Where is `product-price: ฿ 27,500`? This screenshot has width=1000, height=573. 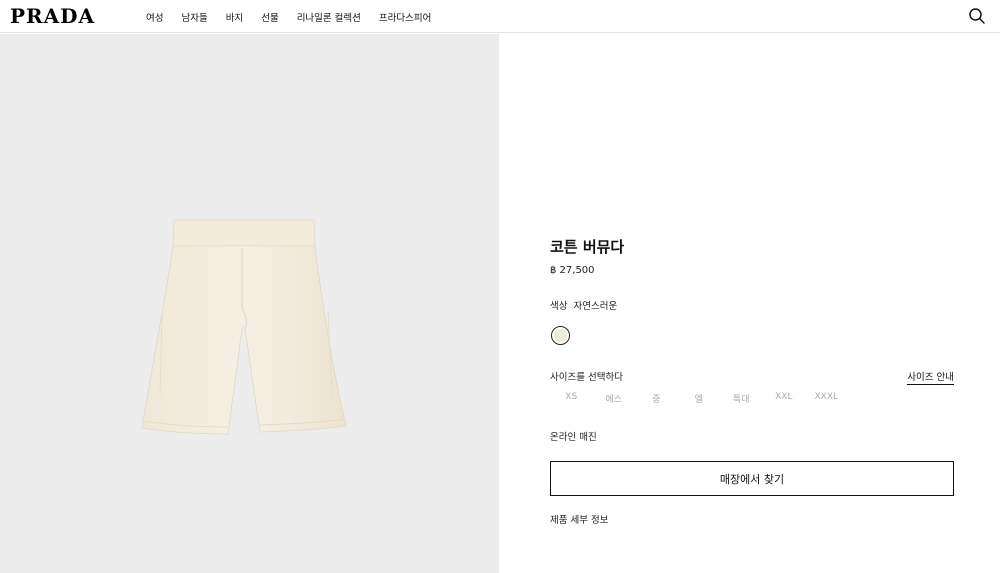 product-price: ฿ 27,500 is located at coordinates (572, 270).